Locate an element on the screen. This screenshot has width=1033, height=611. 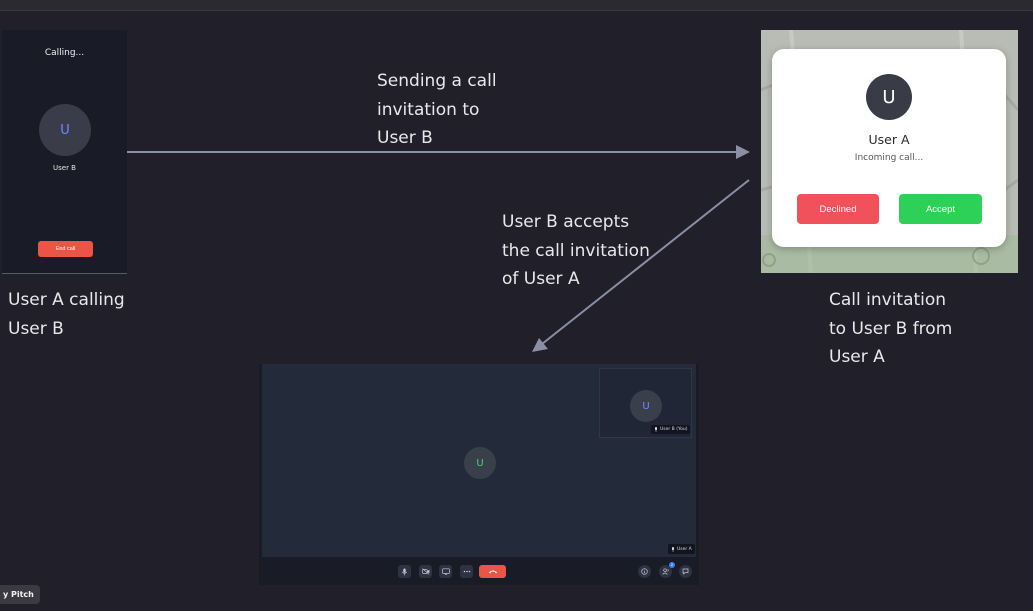
info-button is located at coordinates (644, 571).